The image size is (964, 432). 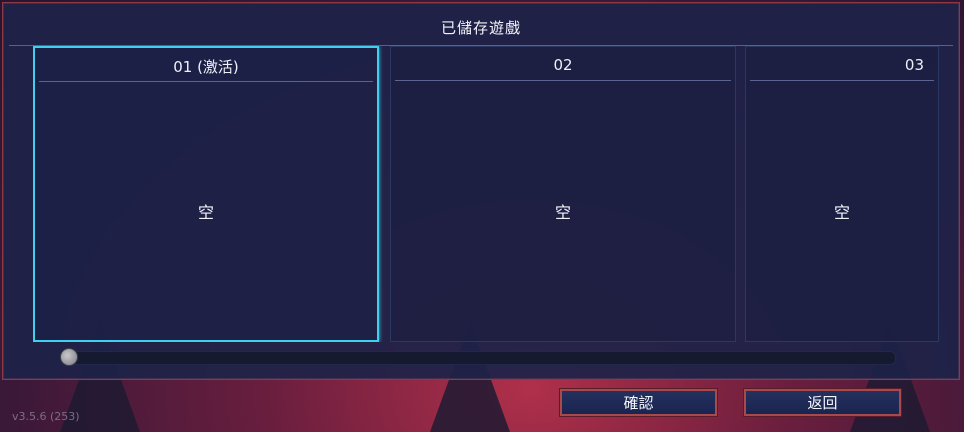 I want to click on version-label: v3.5.6 (253), so click(x=46, y=416).